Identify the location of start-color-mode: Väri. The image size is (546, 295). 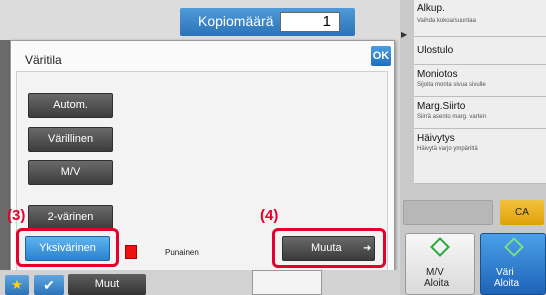
(505, 272).